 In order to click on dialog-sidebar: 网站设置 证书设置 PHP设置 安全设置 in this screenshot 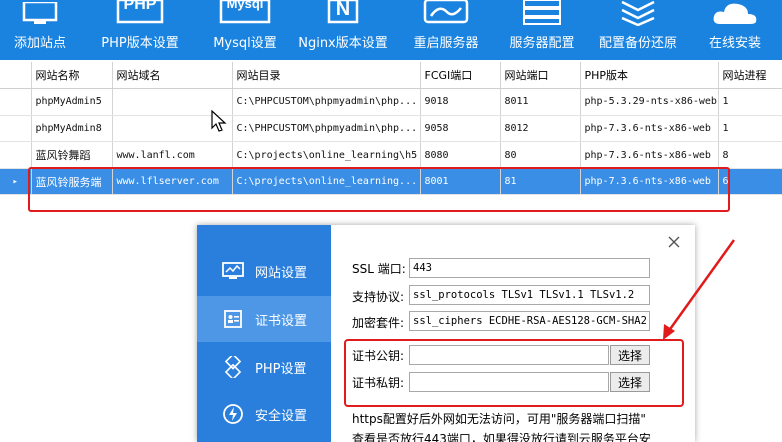, I will do `click(264, 333)`.